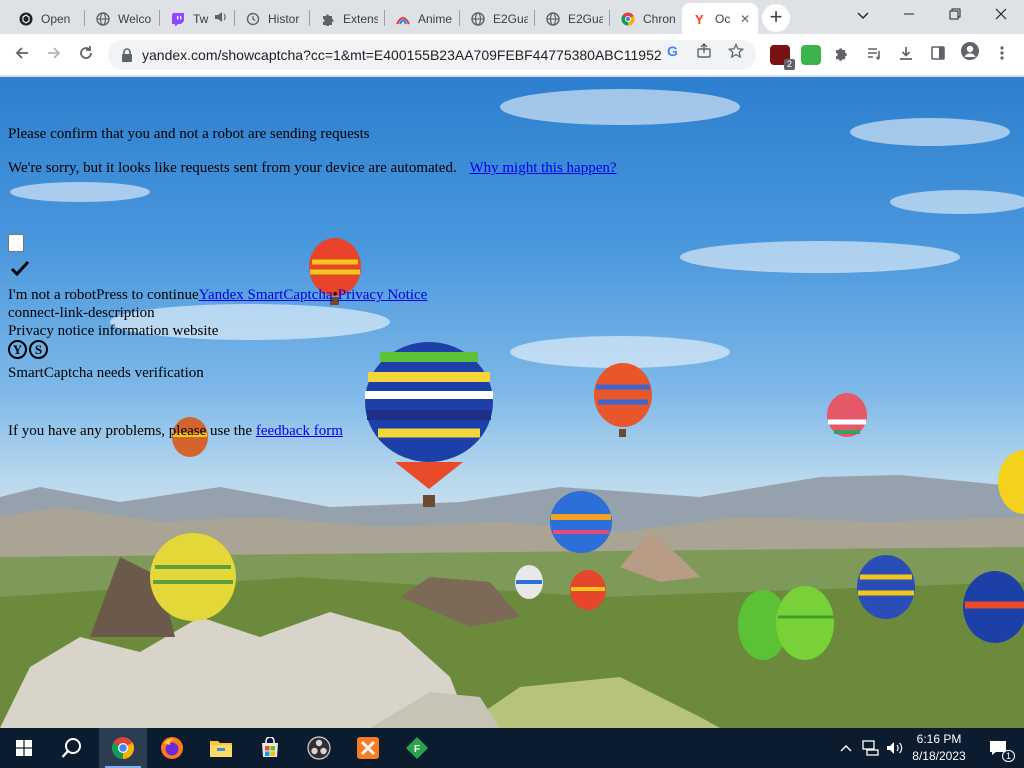 This screenshot has width=1024, height=768. I want to click on tab-title: Open, so click(56, 18).